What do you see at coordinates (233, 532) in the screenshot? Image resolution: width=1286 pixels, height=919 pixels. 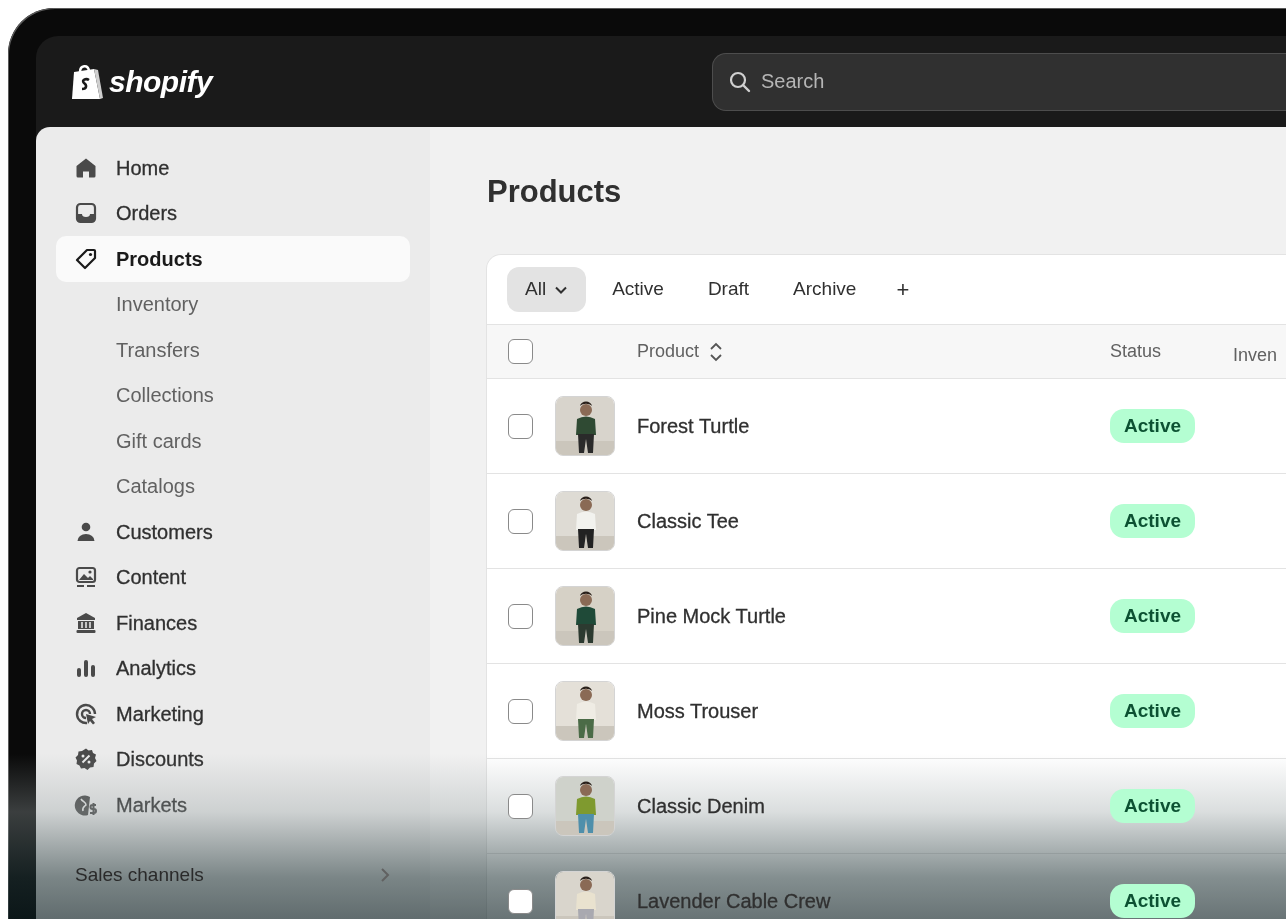 I see `sidebar-item: Customers` at bounding box center [233, 532].